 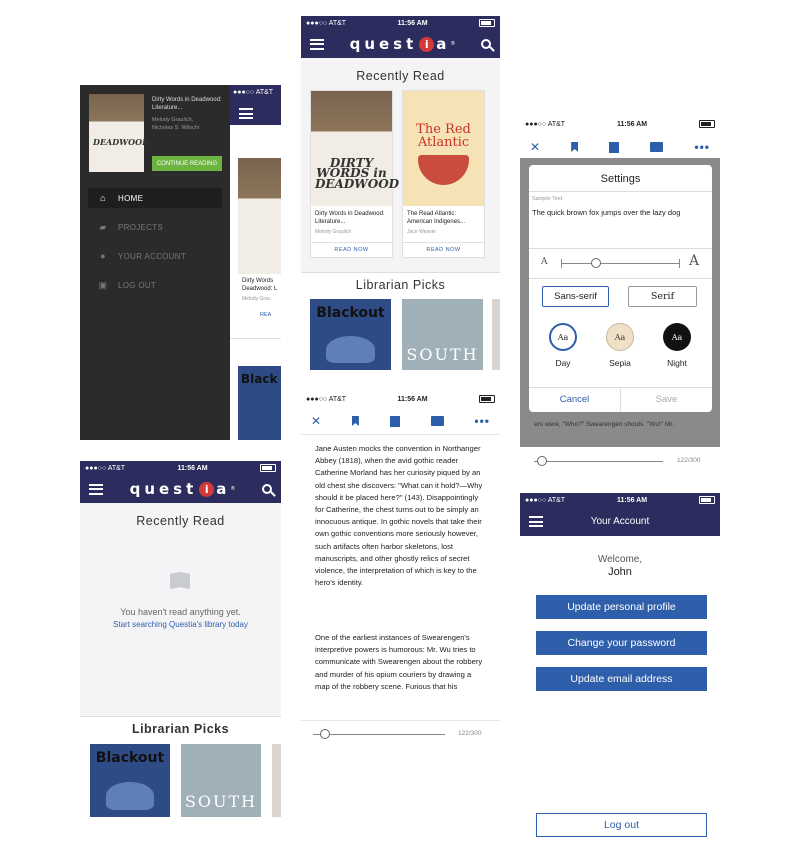 I want to click on peek-blackout-cover: Black, so click(x=259, y=403).